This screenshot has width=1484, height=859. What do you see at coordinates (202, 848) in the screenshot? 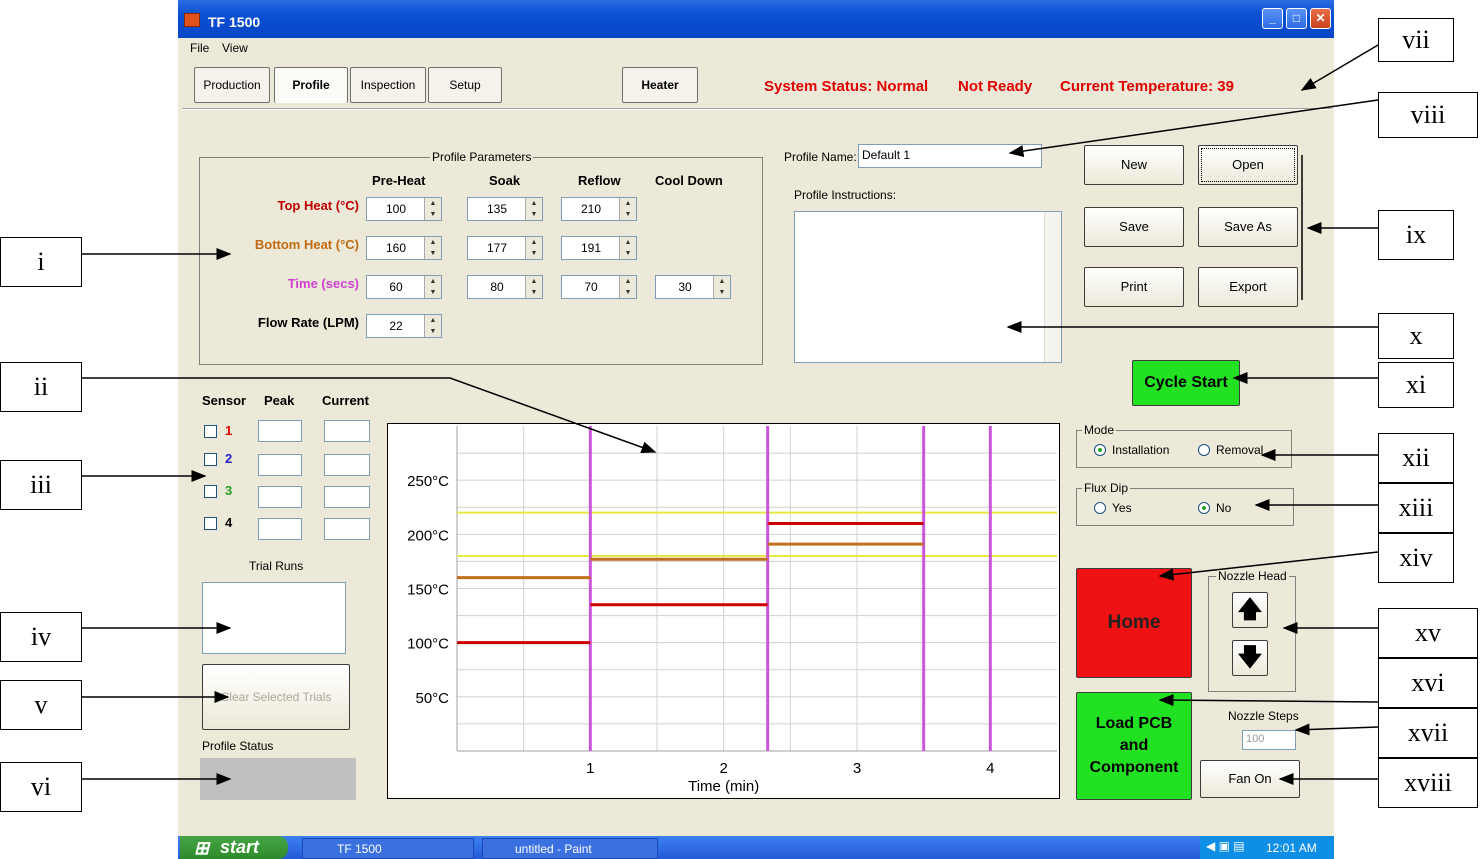
I see `windows-logo-icon: ⊞` at bounding box center [202, 848].